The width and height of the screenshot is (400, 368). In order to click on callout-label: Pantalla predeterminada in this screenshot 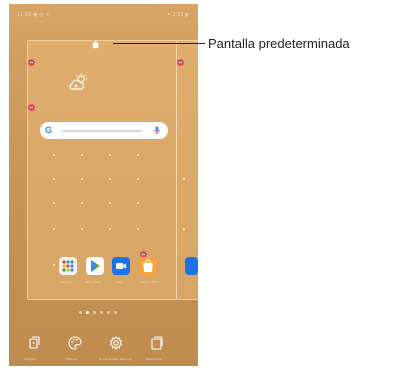, I will do `click(279, 43)`.